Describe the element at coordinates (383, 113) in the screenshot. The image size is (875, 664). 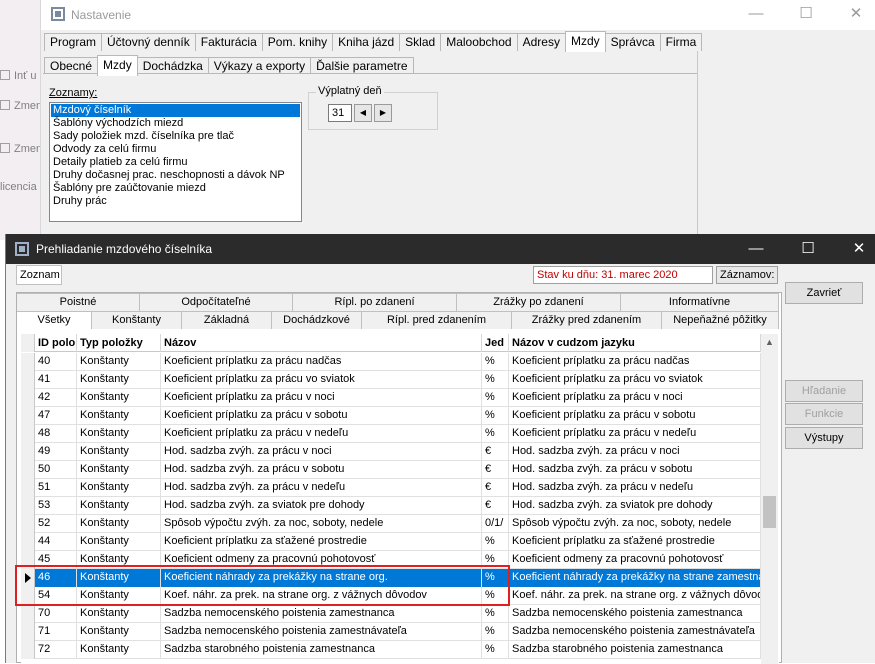
I see `payday-increment-button: ▶` at that location.